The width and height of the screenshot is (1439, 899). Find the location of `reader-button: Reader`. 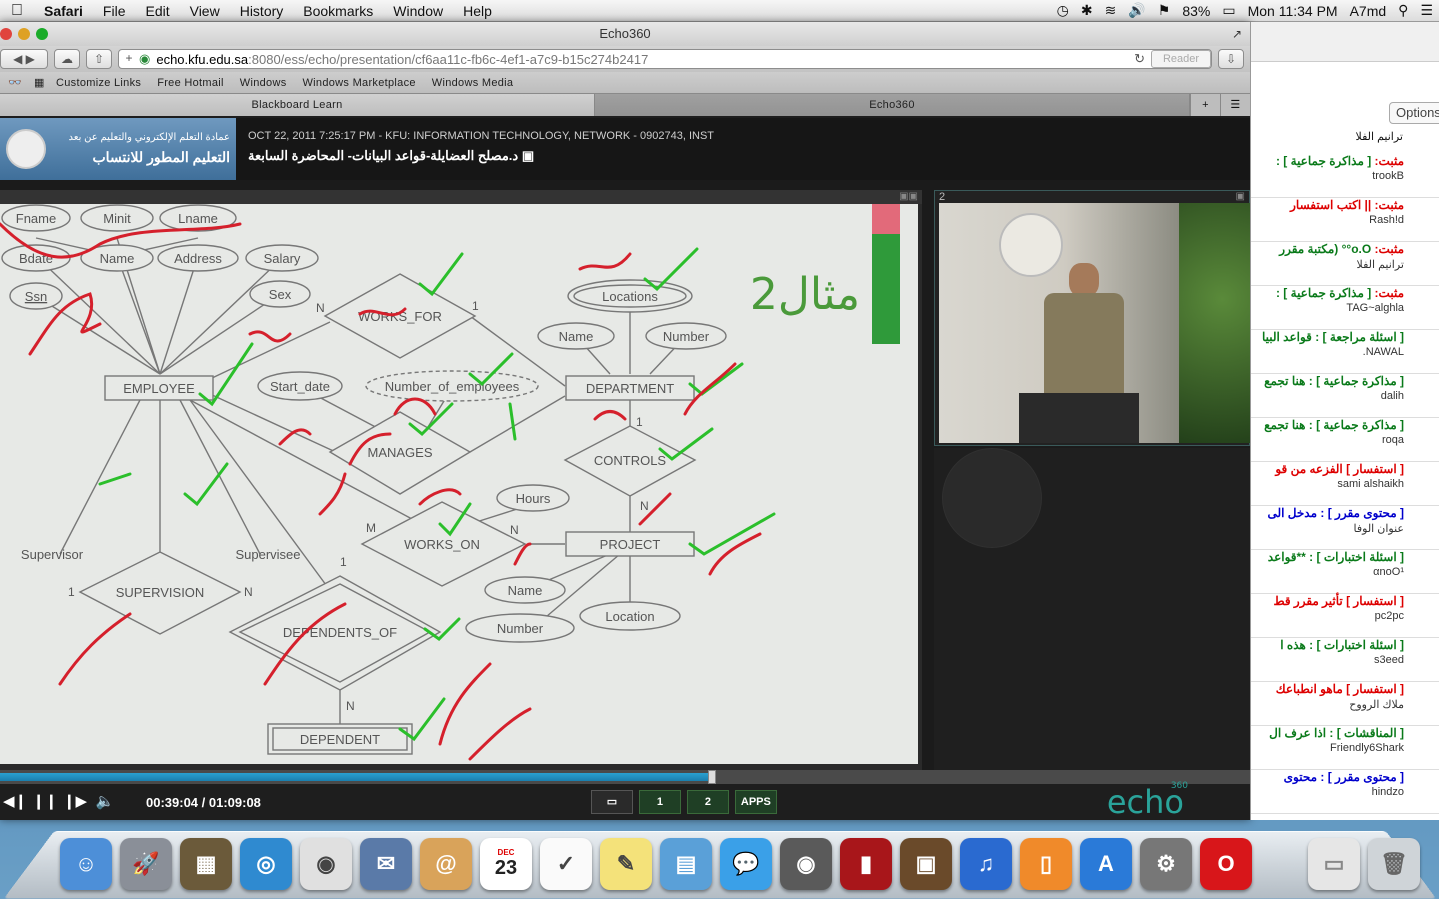

reader-button: Reader is located at coordinates (1181, 59).